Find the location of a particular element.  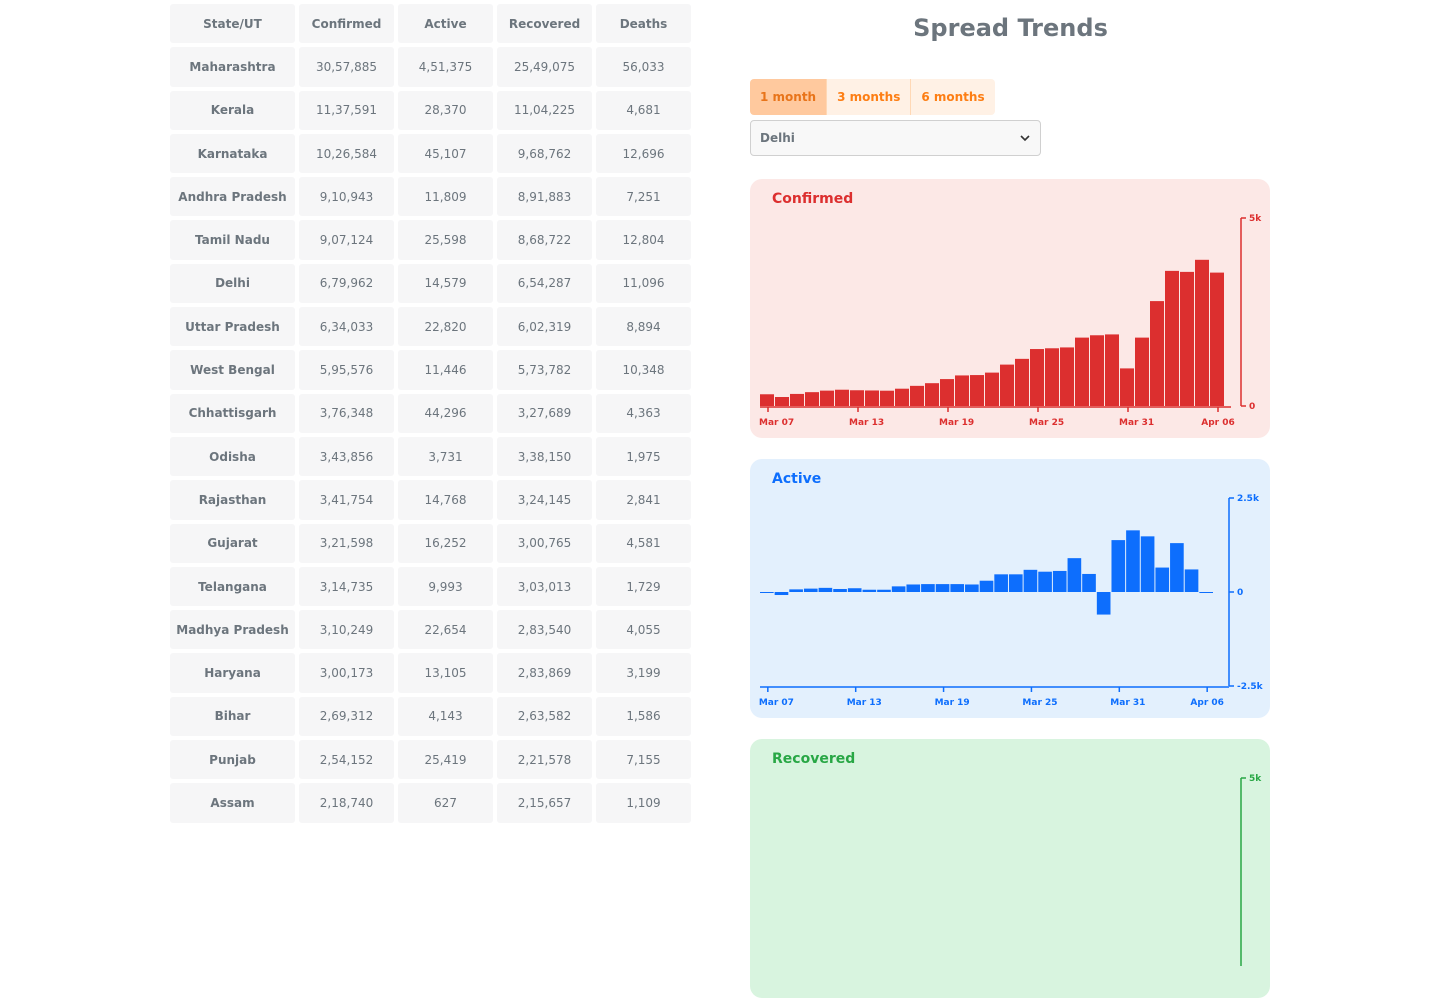

active-cell: 4,143 is located at coordinates (445, 716).